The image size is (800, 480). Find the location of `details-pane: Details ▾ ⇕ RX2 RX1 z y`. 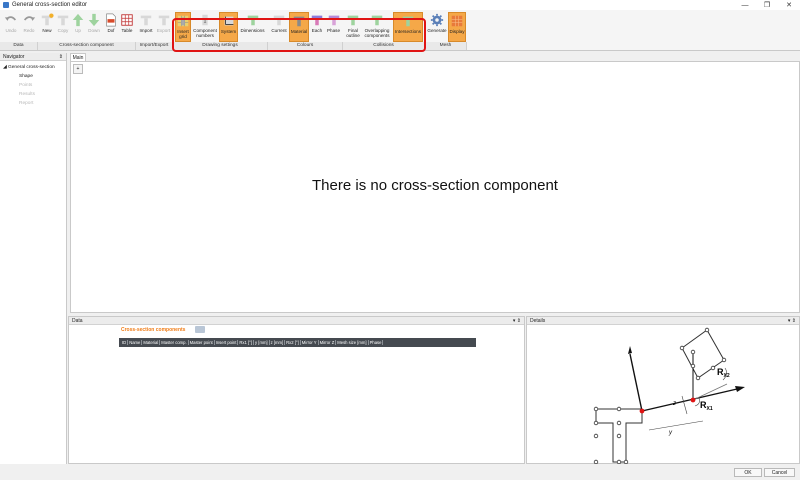

details-pane: Details ▾ ⇕ RX2 RX1 z y is located at coordinates (663, 390).